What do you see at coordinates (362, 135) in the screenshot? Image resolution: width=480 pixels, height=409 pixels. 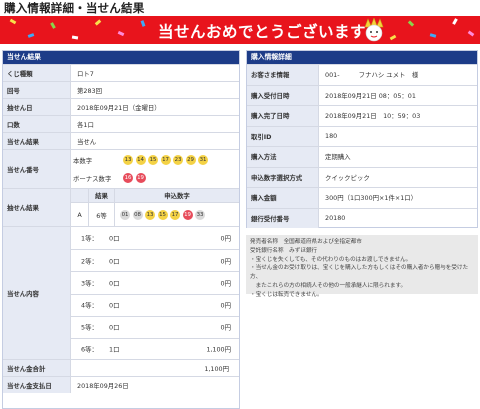 I see `purchase-row: 取引ID 180` at bounding box center [362, 135].